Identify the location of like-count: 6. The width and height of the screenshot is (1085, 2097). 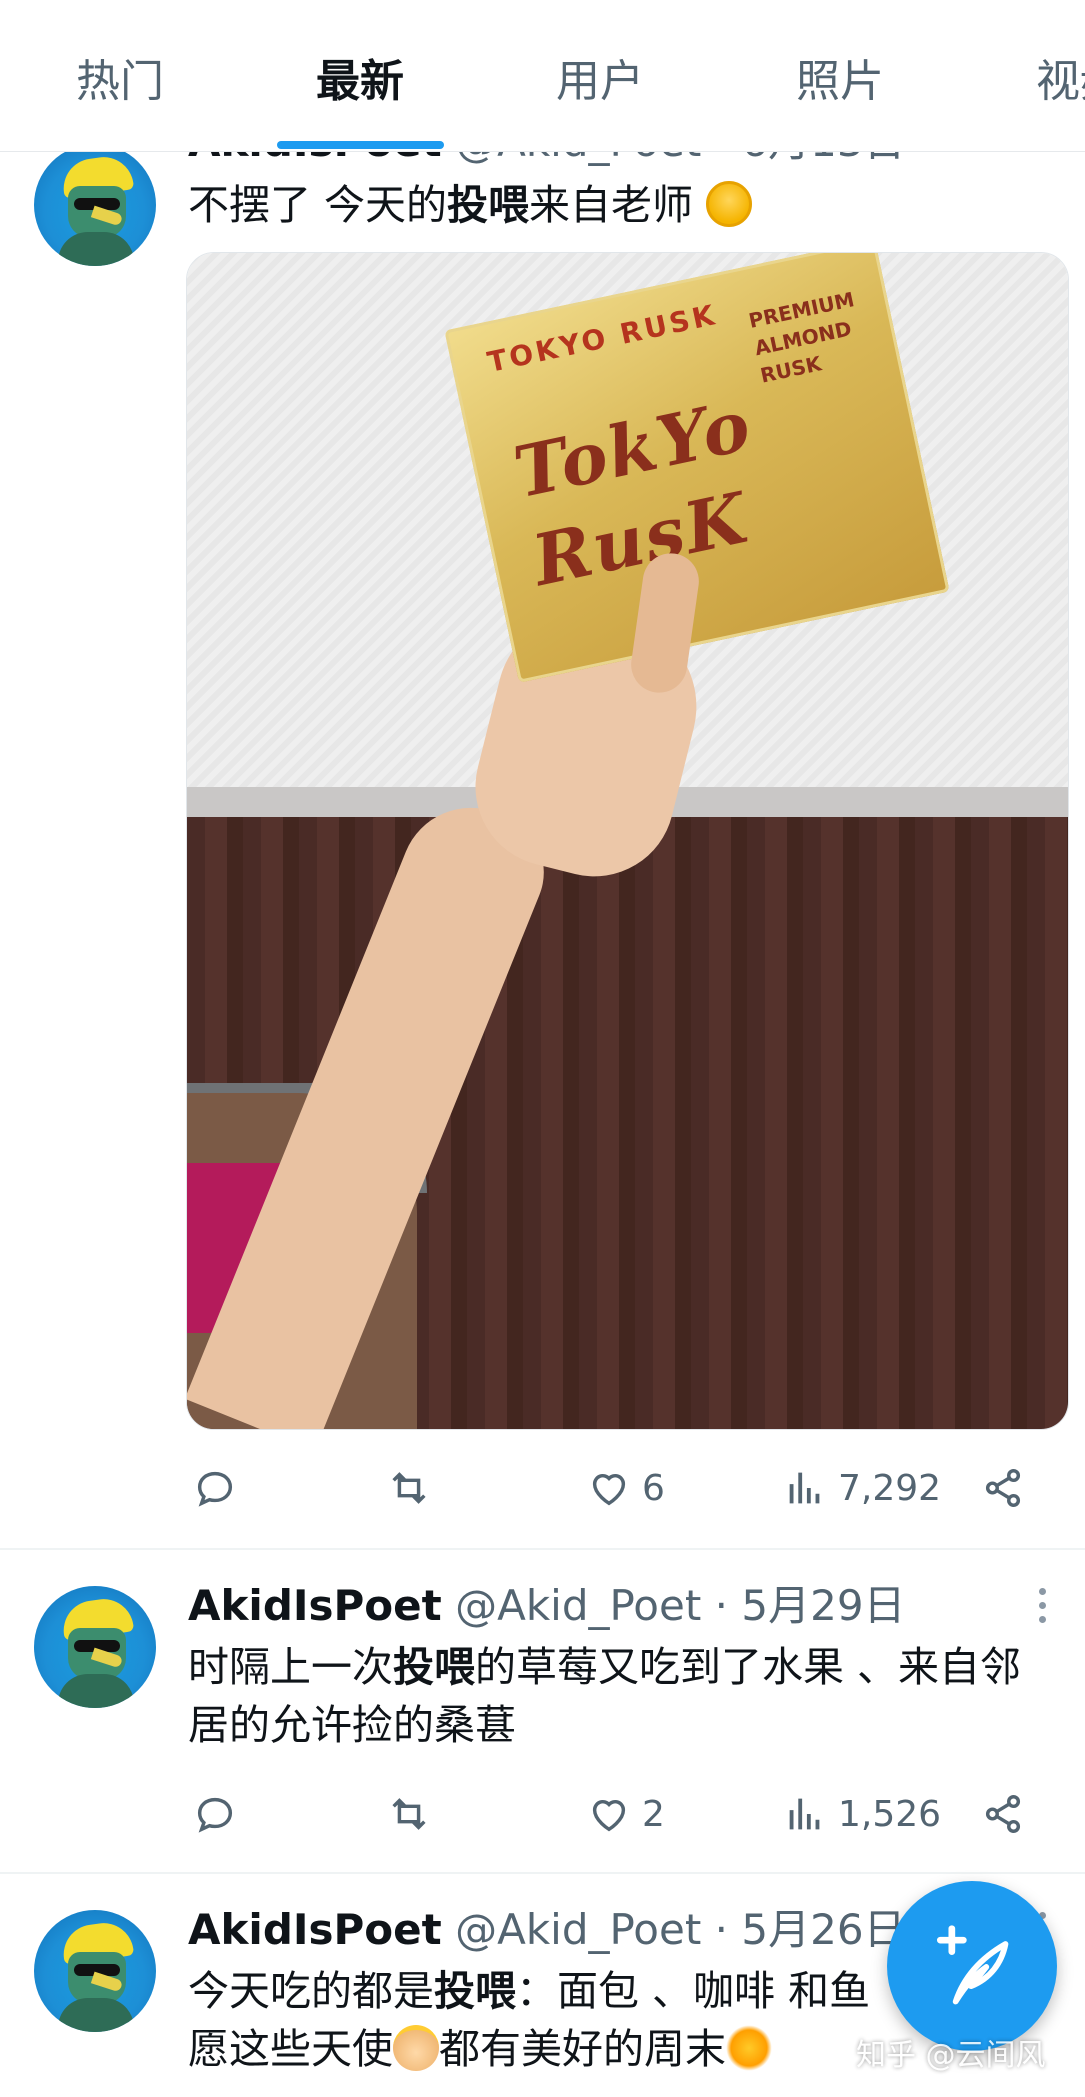
(653, 1488).